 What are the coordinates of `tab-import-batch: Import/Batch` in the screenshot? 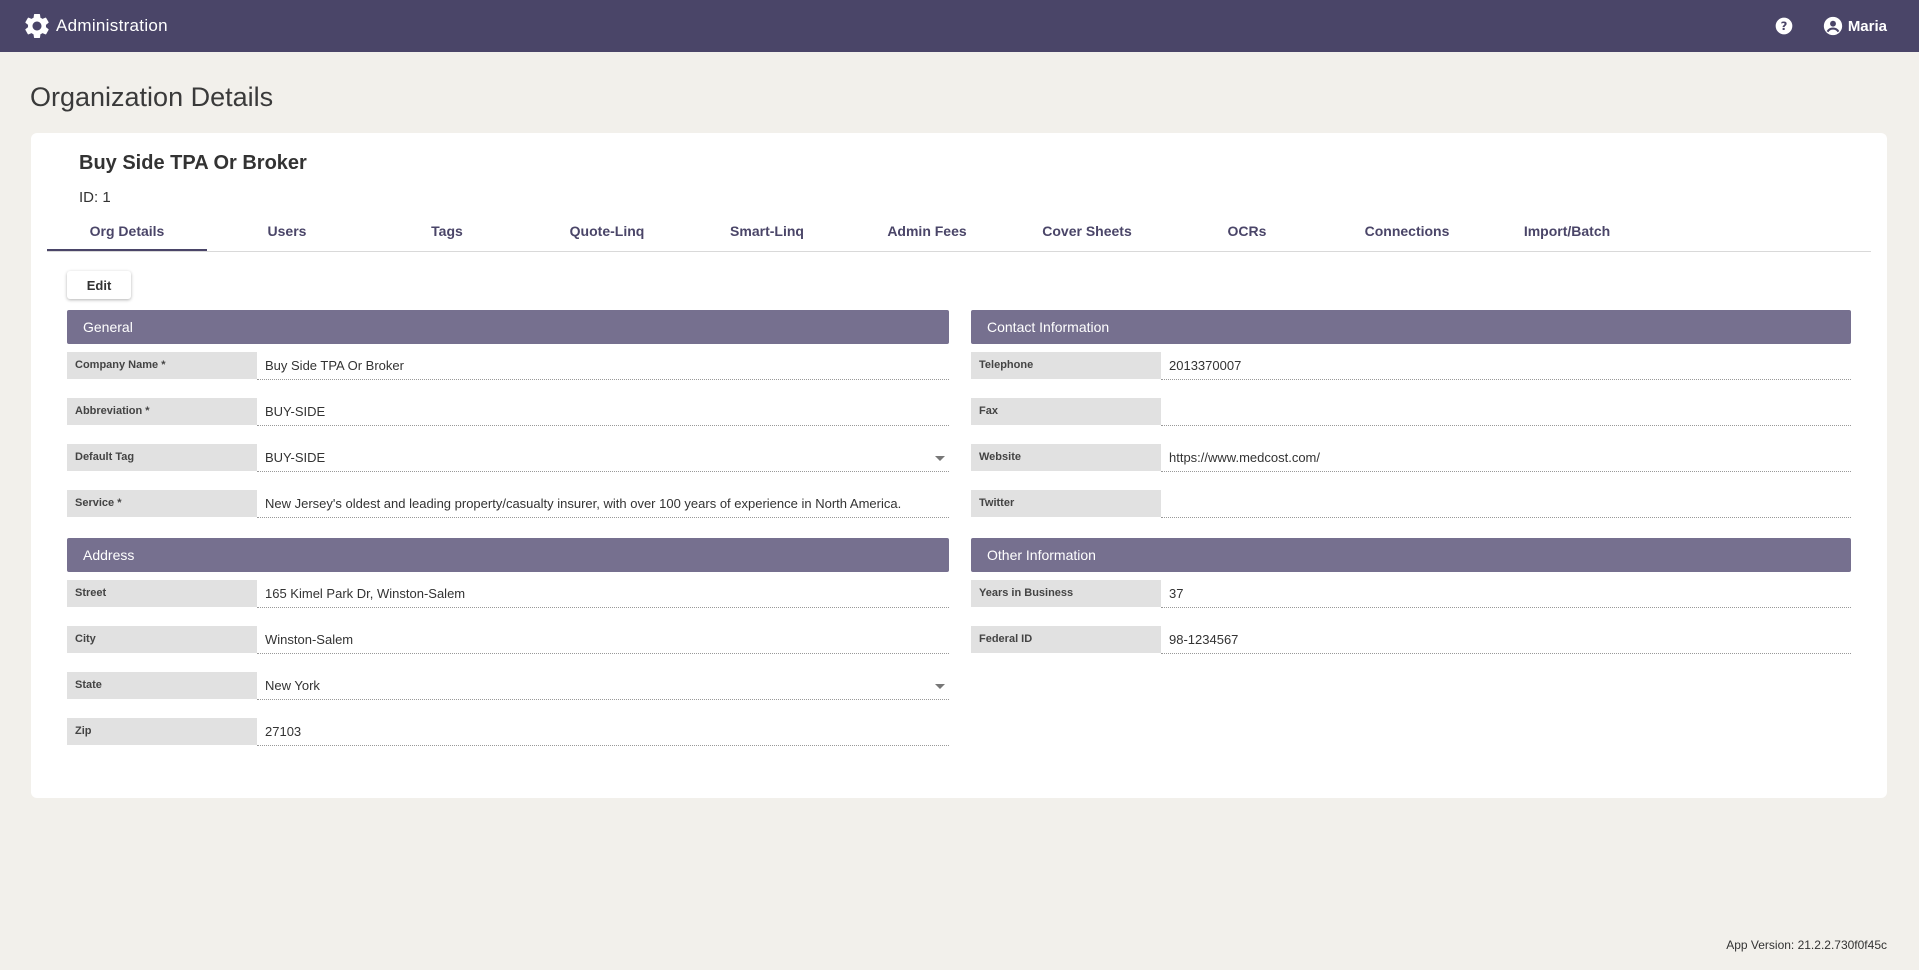 It's located at (1567, 231).